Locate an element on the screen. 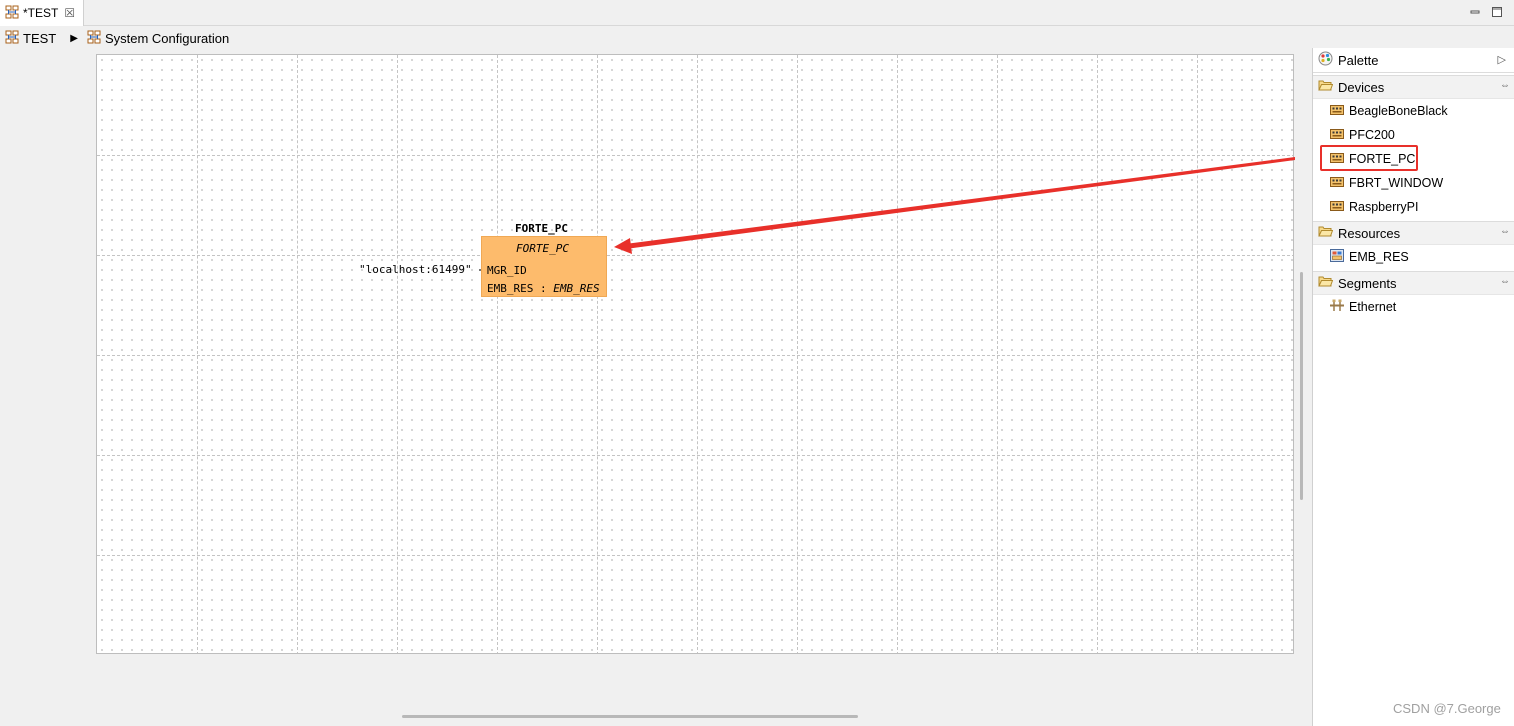 The image size is (1514, 726). resource-icon is located at coordinates (1337, 257).